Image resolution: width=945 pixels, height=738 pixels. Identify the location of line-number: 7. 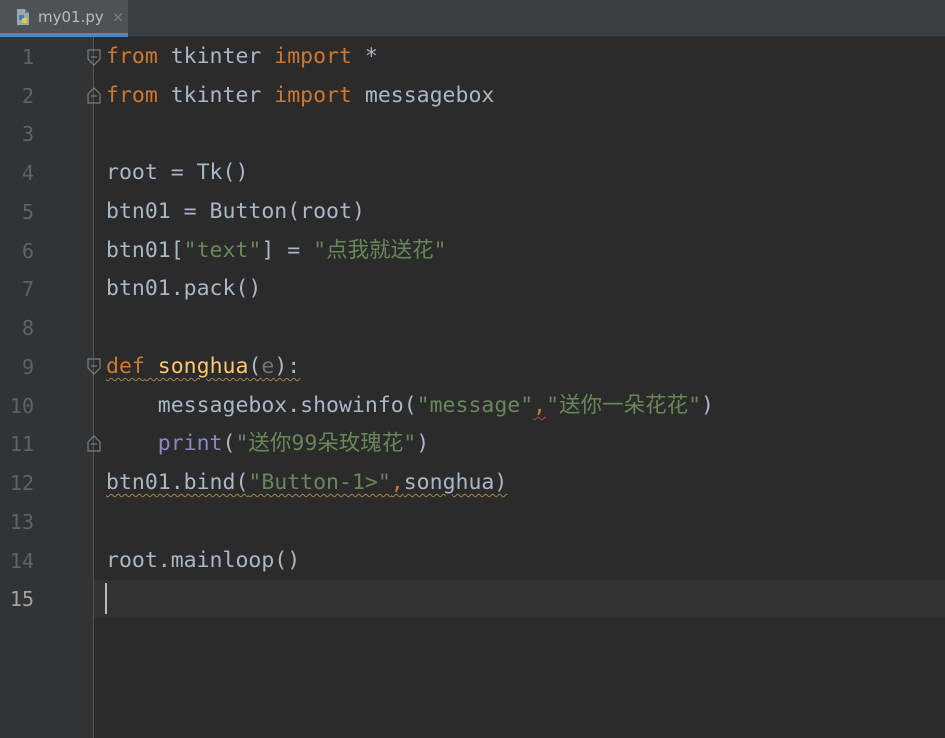
(27, 289).